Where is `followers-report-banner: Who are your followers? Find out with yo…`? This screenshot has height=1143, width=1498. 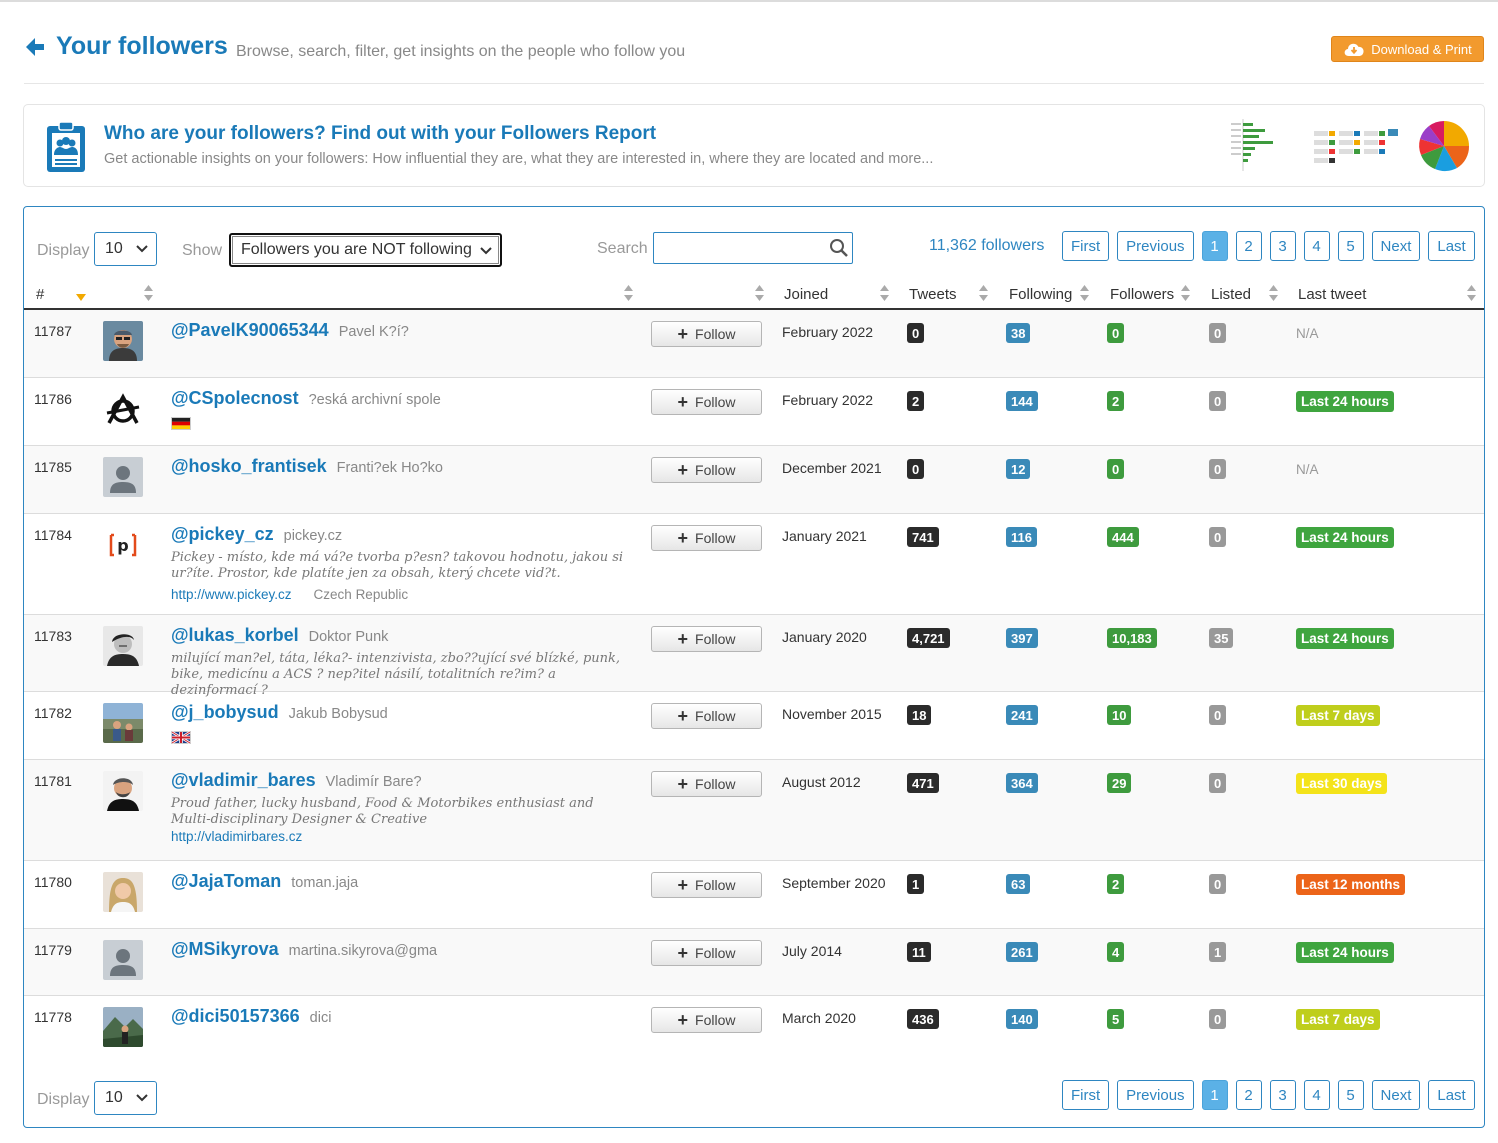
followers-report-banner: Who are your followers? Find out with yo… is located at coordinates (754, 145).